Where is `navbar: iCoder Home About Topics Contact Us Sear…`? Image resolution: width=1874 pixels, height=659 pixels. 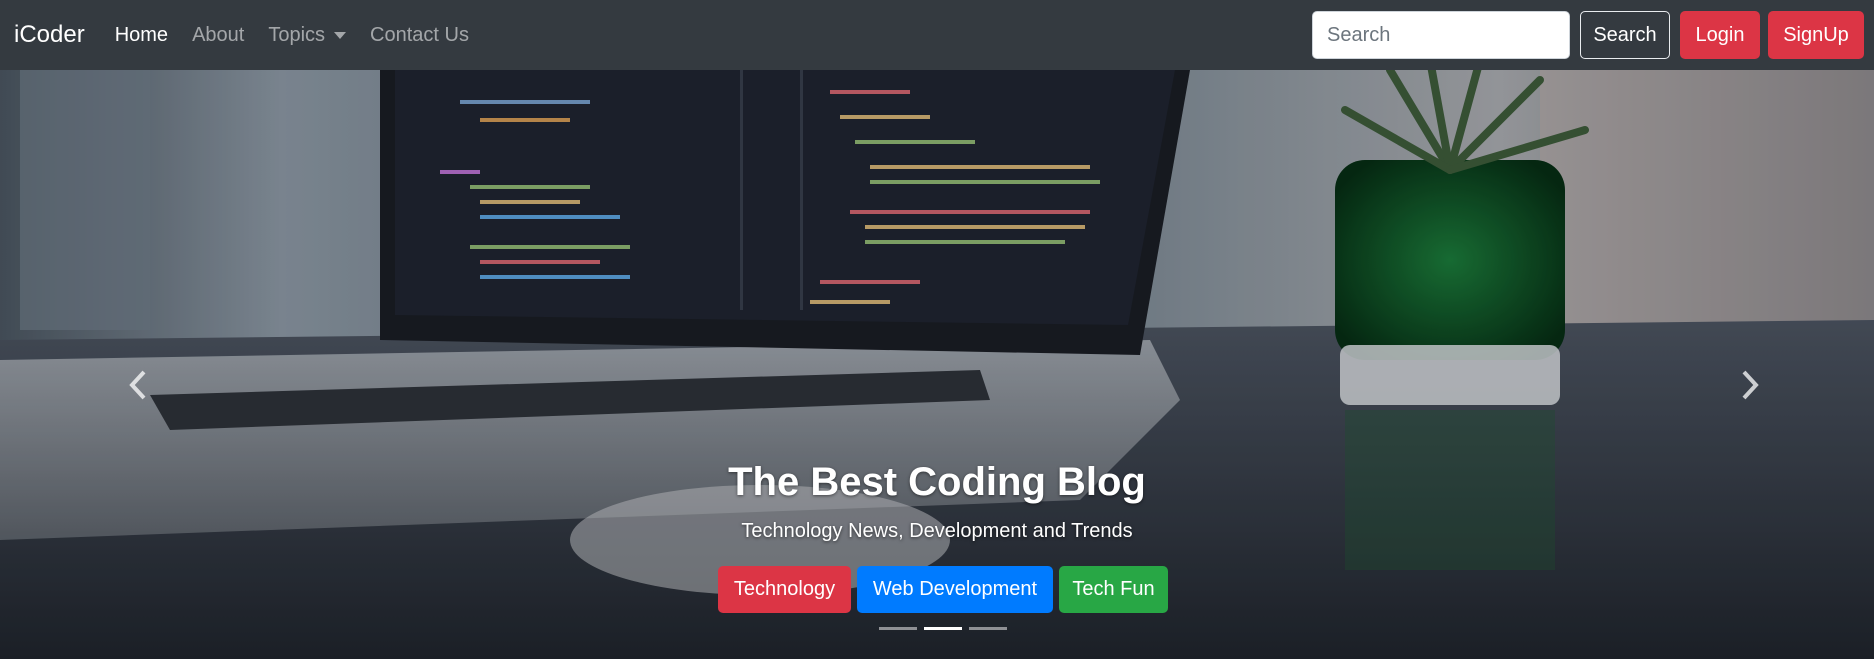
navbar: iCoder Home About Topics Contact Us Sear… is located at coordinates (937, 35).